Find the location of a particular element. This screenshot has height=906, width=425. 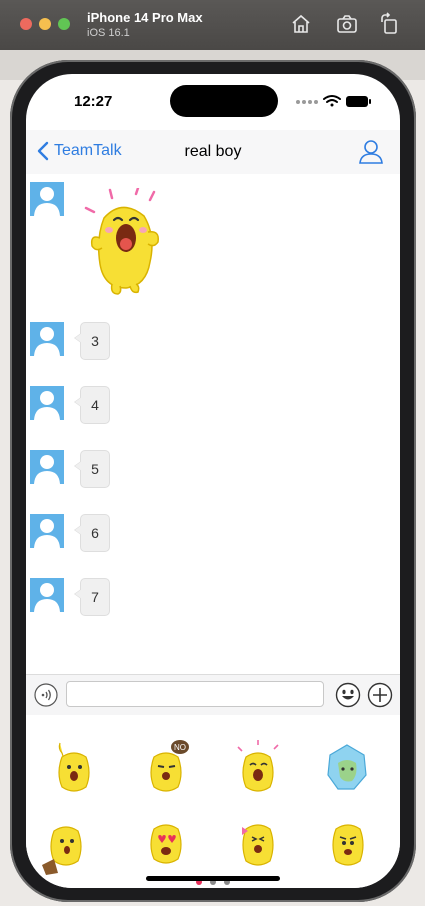

message-bubble: 3 is located at coordinates (92, 341).